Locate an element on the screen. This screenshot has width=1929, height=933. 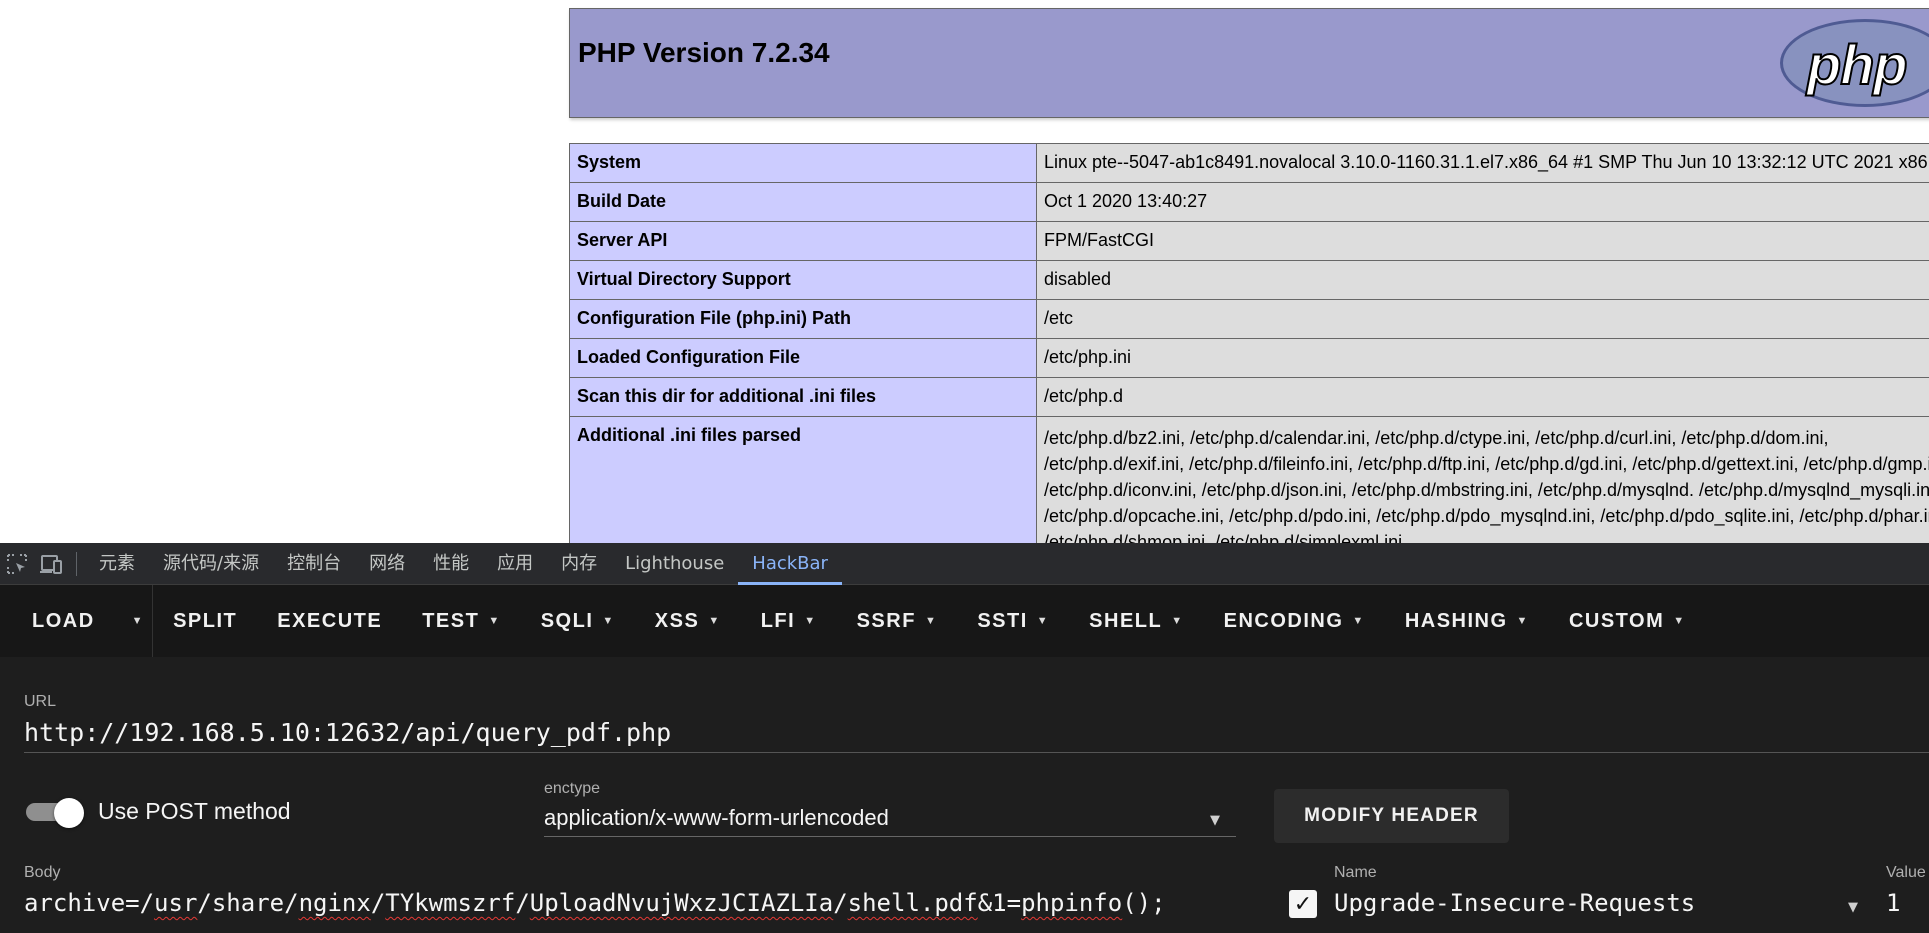
ssti-menu: SSTI ▼ is located at coordinates (1013, 621).